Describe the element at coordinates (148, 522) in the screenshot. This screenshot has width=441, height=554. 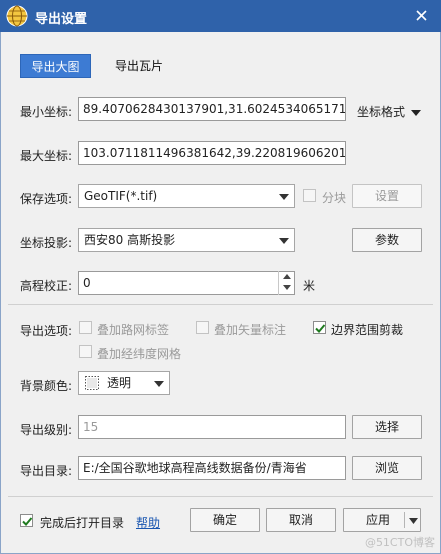
I see `help-link: 帮助` at that location.